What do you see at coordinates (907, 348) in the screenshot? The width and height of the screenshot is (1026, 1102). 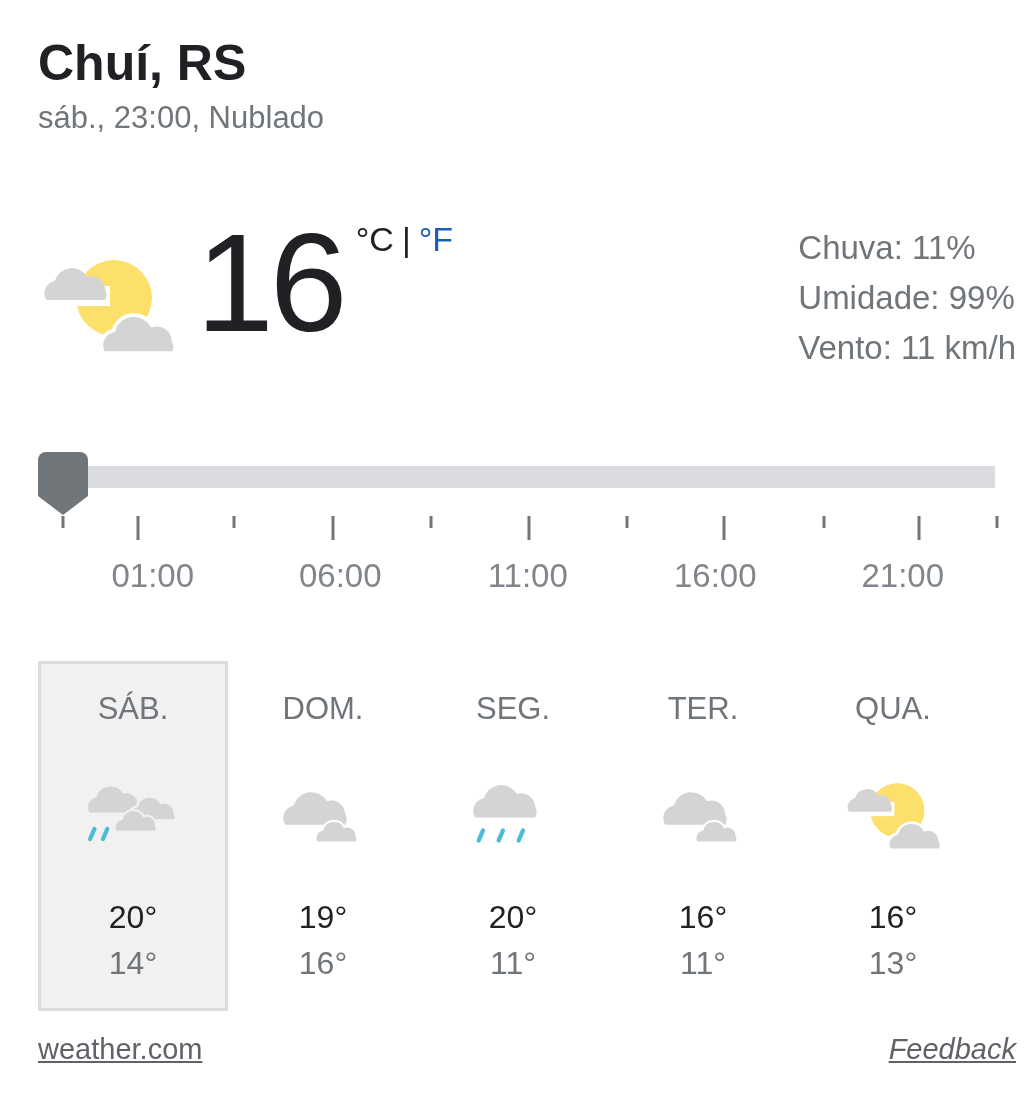 I see `weather-detail: Vento: 11 km/h` at bounding box center [907, 348].